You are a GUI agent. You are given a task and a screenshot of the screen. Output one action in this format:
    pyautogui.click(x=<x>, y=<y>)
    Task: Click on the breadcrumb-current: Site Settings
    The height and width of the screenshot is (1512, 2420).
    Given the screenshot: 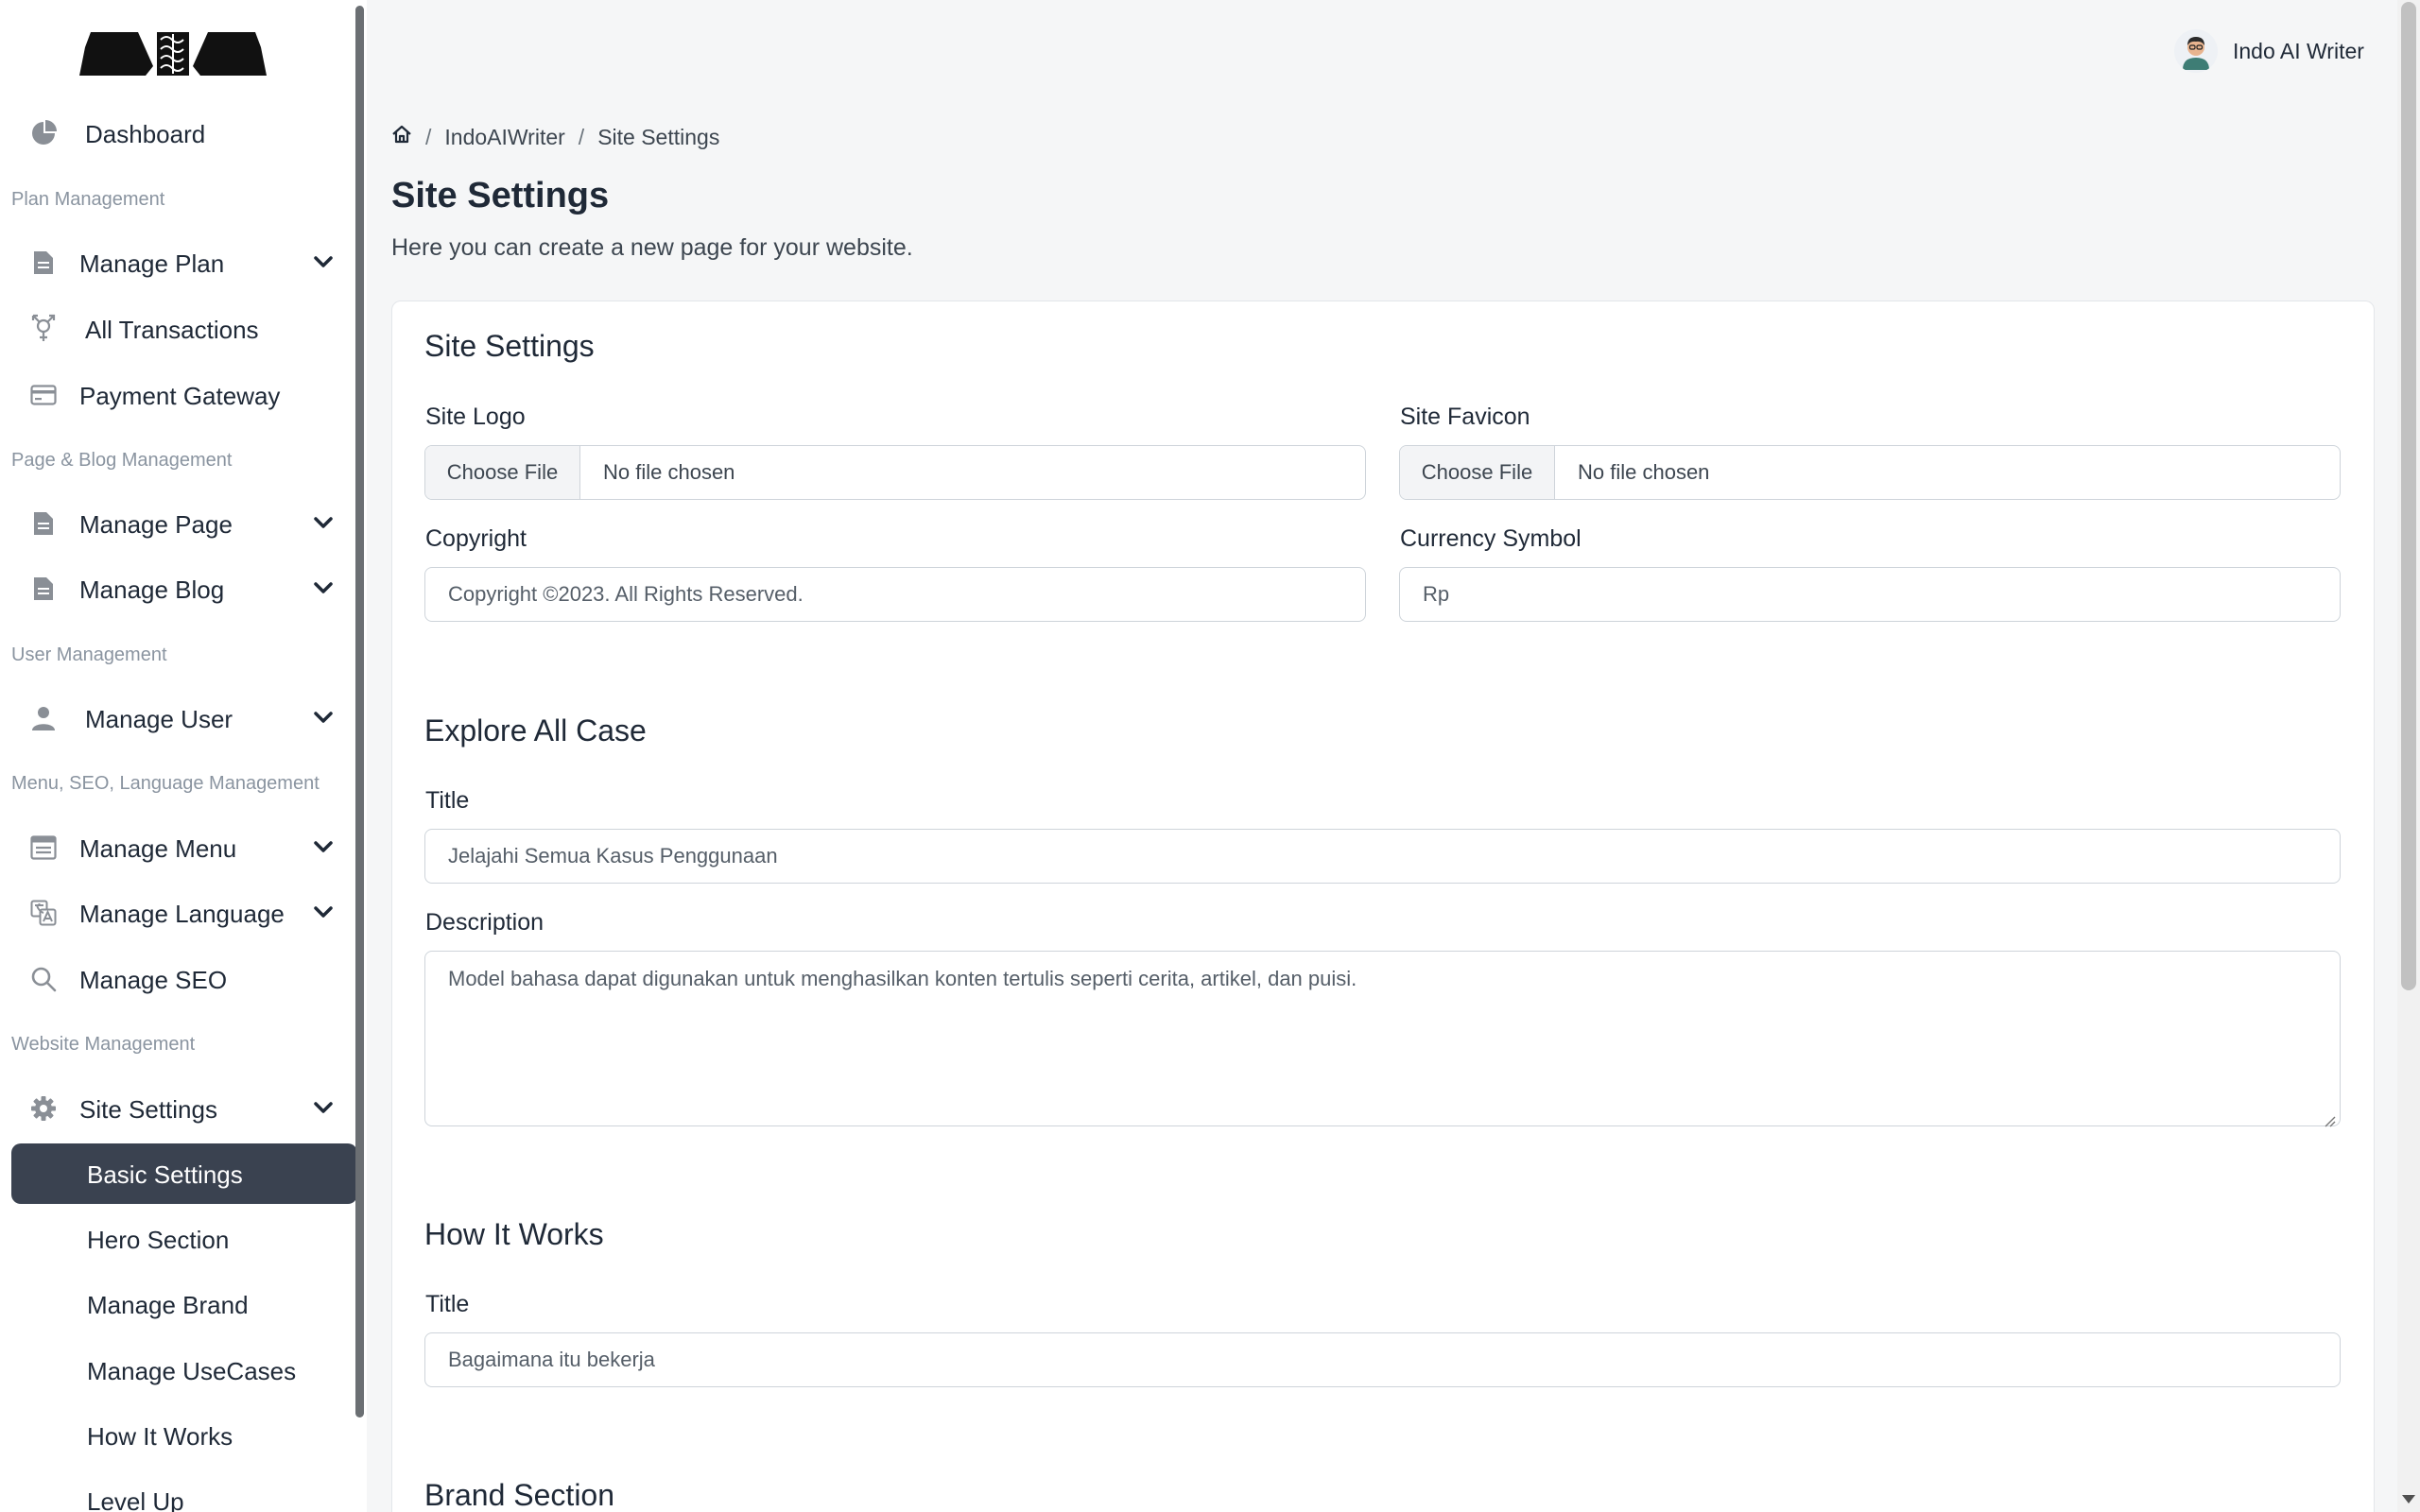 What is the action you would take?
    pyautogui.click(x=658, y=136)
    